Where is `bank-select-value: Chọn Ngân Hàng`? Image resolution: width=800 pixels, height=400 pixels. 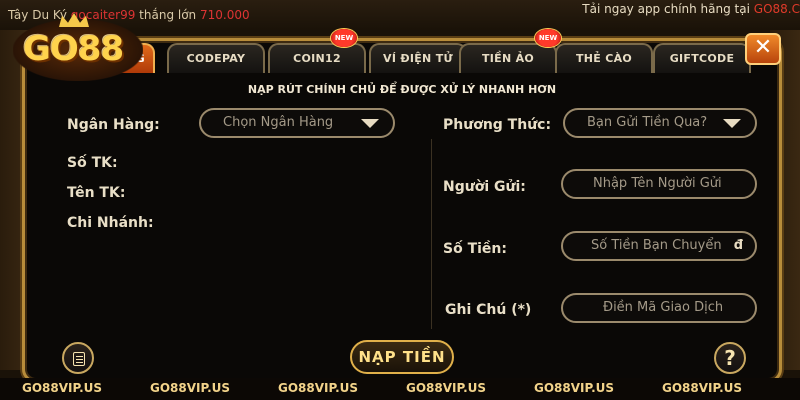 bank-select-value: Chọn Ngân Hàng is located at coordinates (278, 122).